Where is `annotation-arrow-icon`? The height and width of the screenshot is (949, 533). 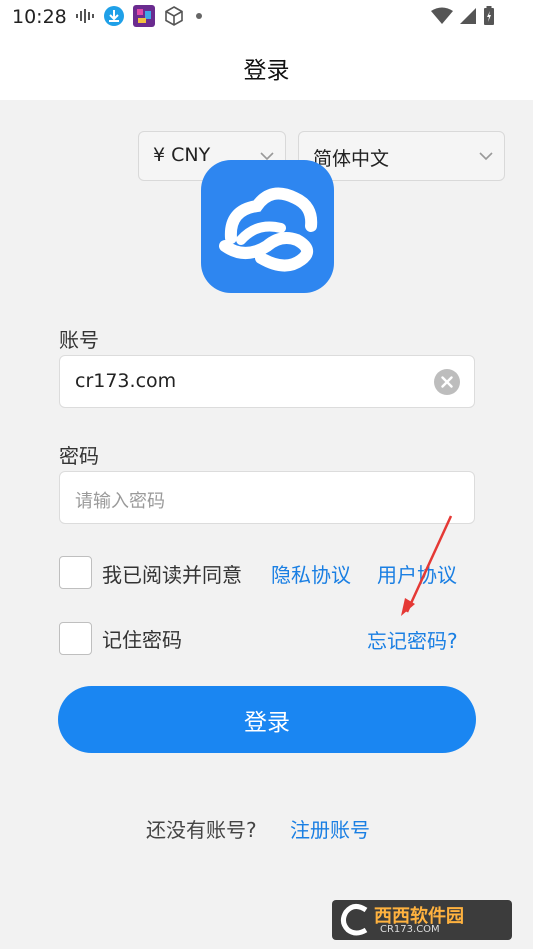
annotation-arrow-icon is located at coordinates (427, 565).